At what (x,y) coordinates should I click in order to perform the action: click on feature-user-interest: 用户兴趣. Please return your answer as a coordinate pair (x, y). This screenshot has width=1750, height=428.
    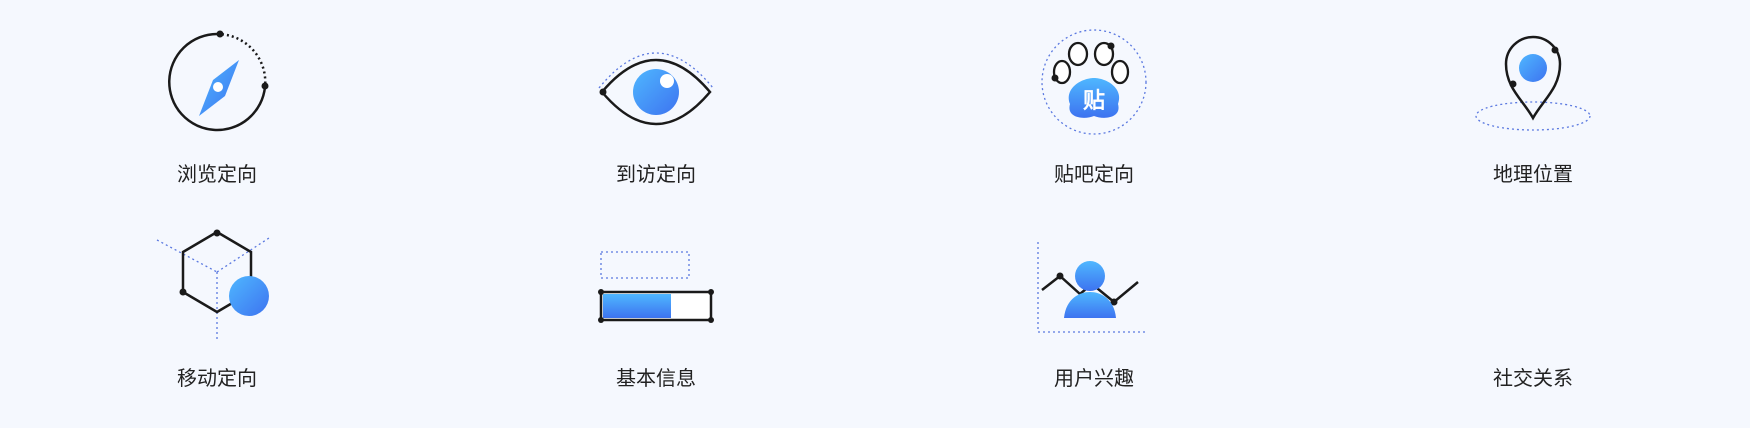
    Looking at the image, I should click on (1094, 317).